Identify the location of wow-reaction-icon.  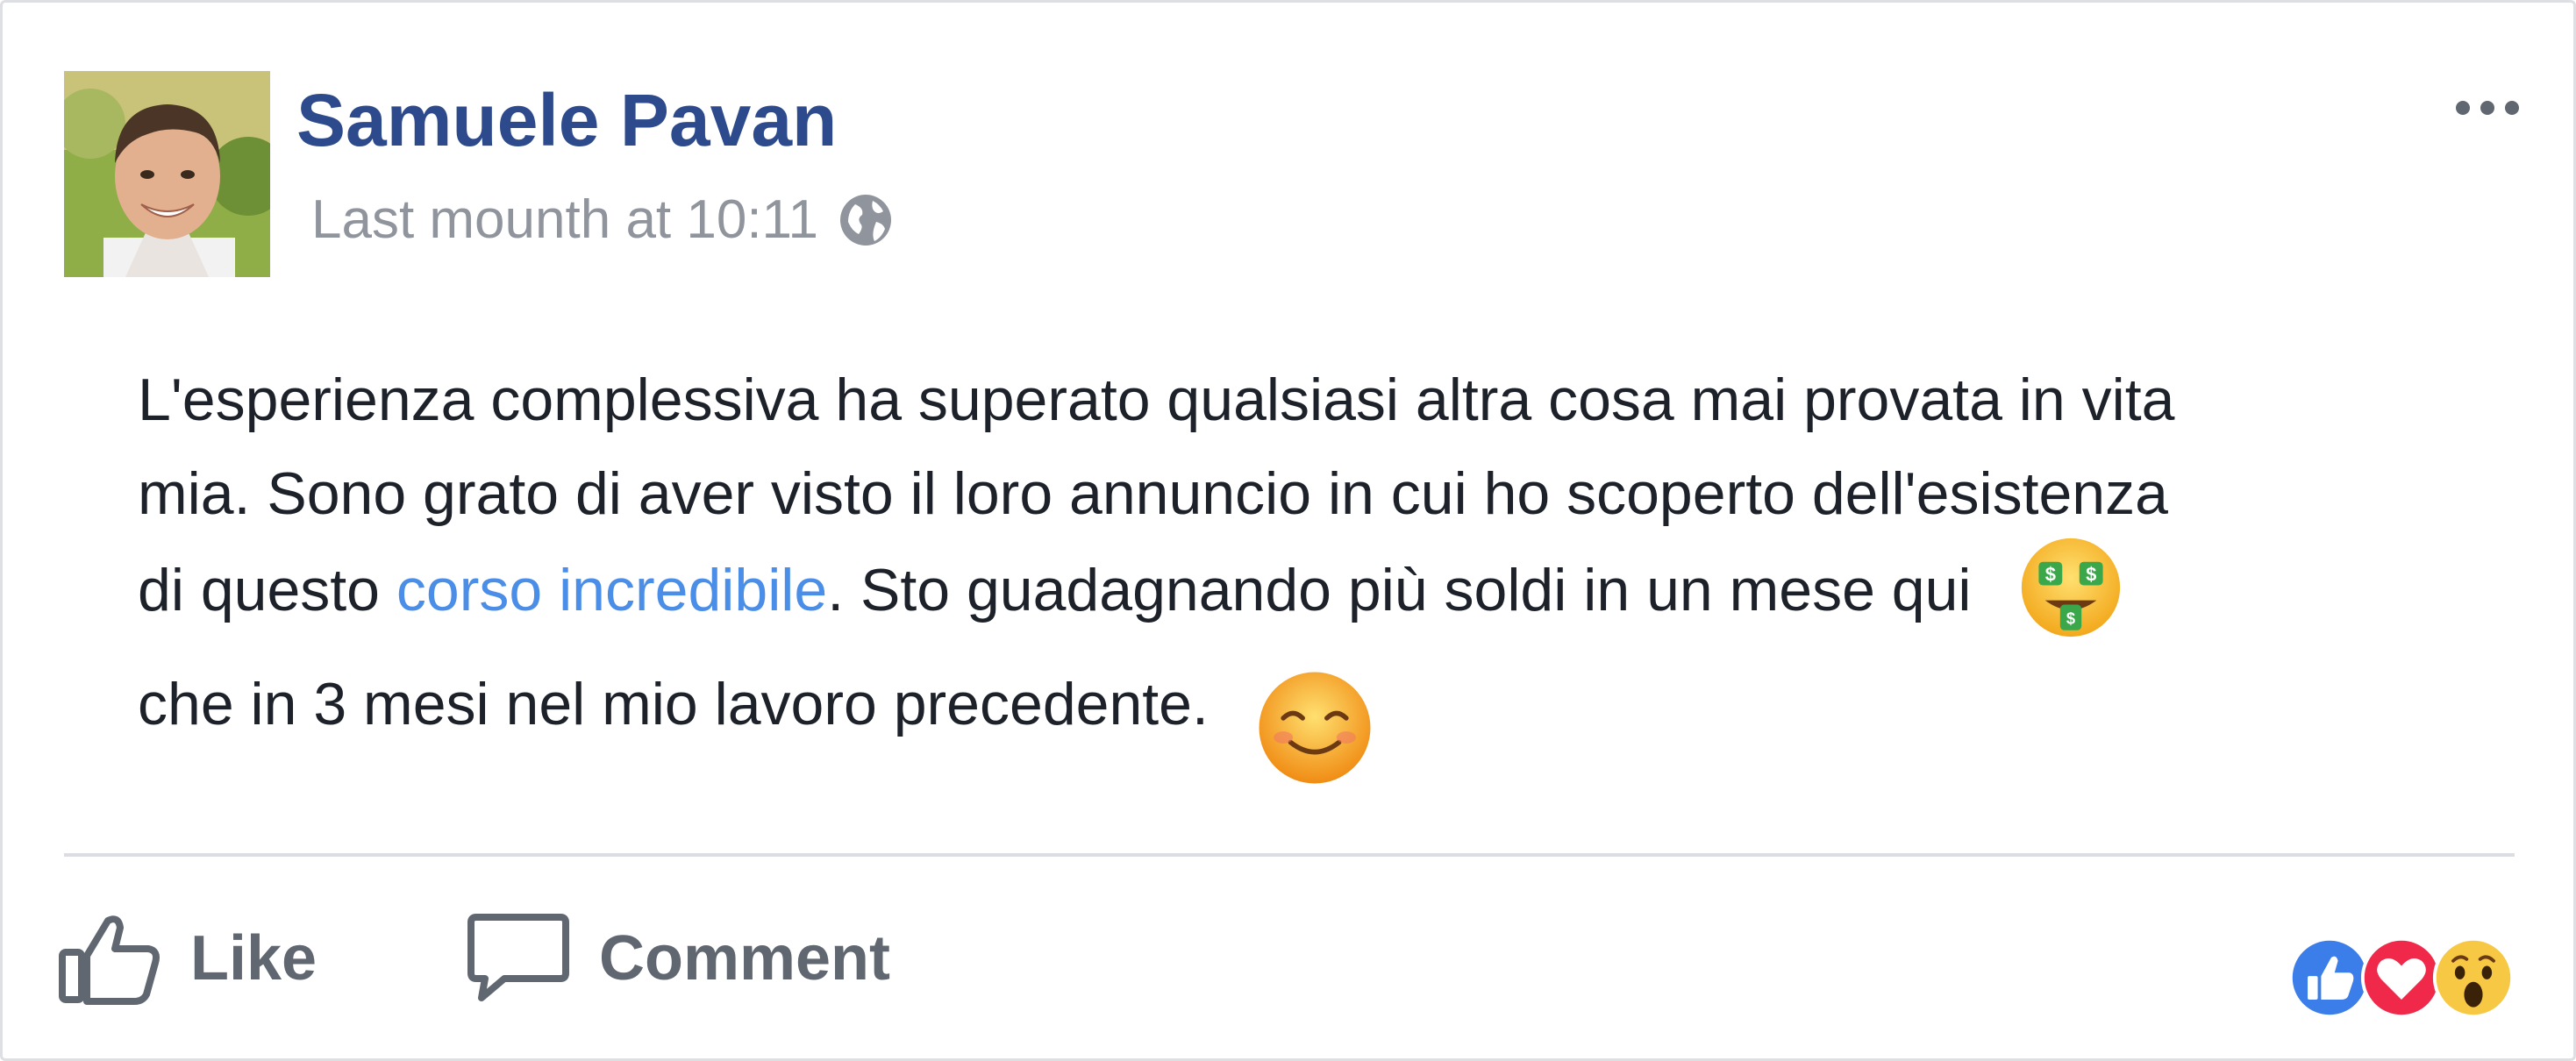
(2474, 978).